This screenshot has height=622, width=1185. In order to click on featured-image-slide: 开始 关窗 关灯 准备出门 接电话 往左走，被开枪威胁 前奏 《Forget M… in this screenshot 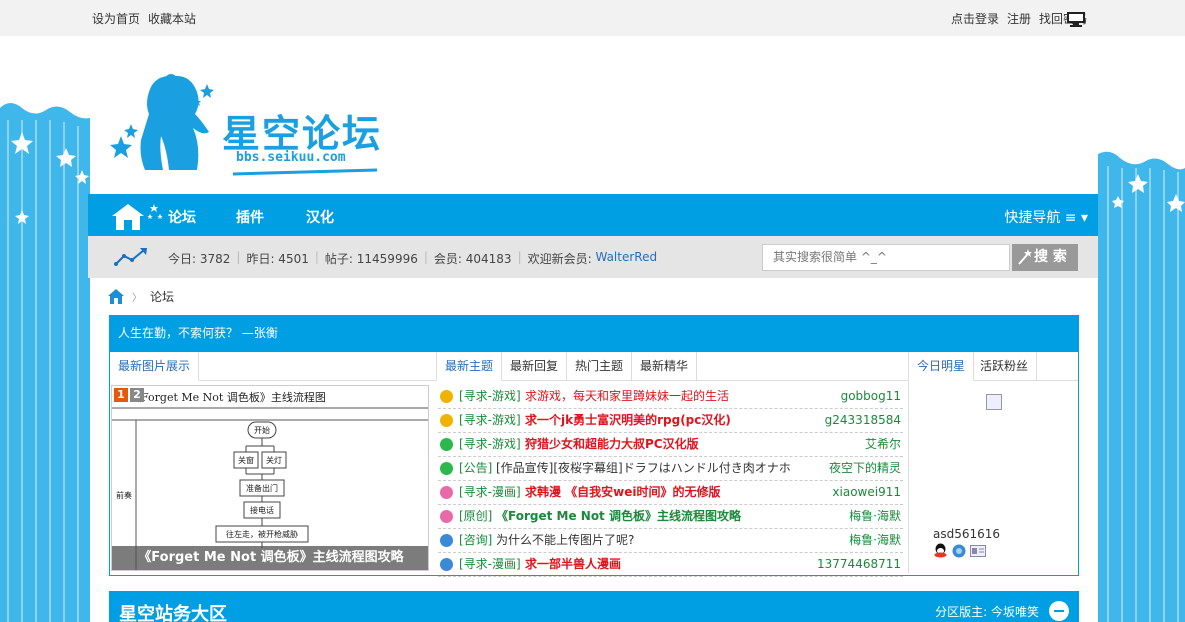, I will do `click(270, 478)`.